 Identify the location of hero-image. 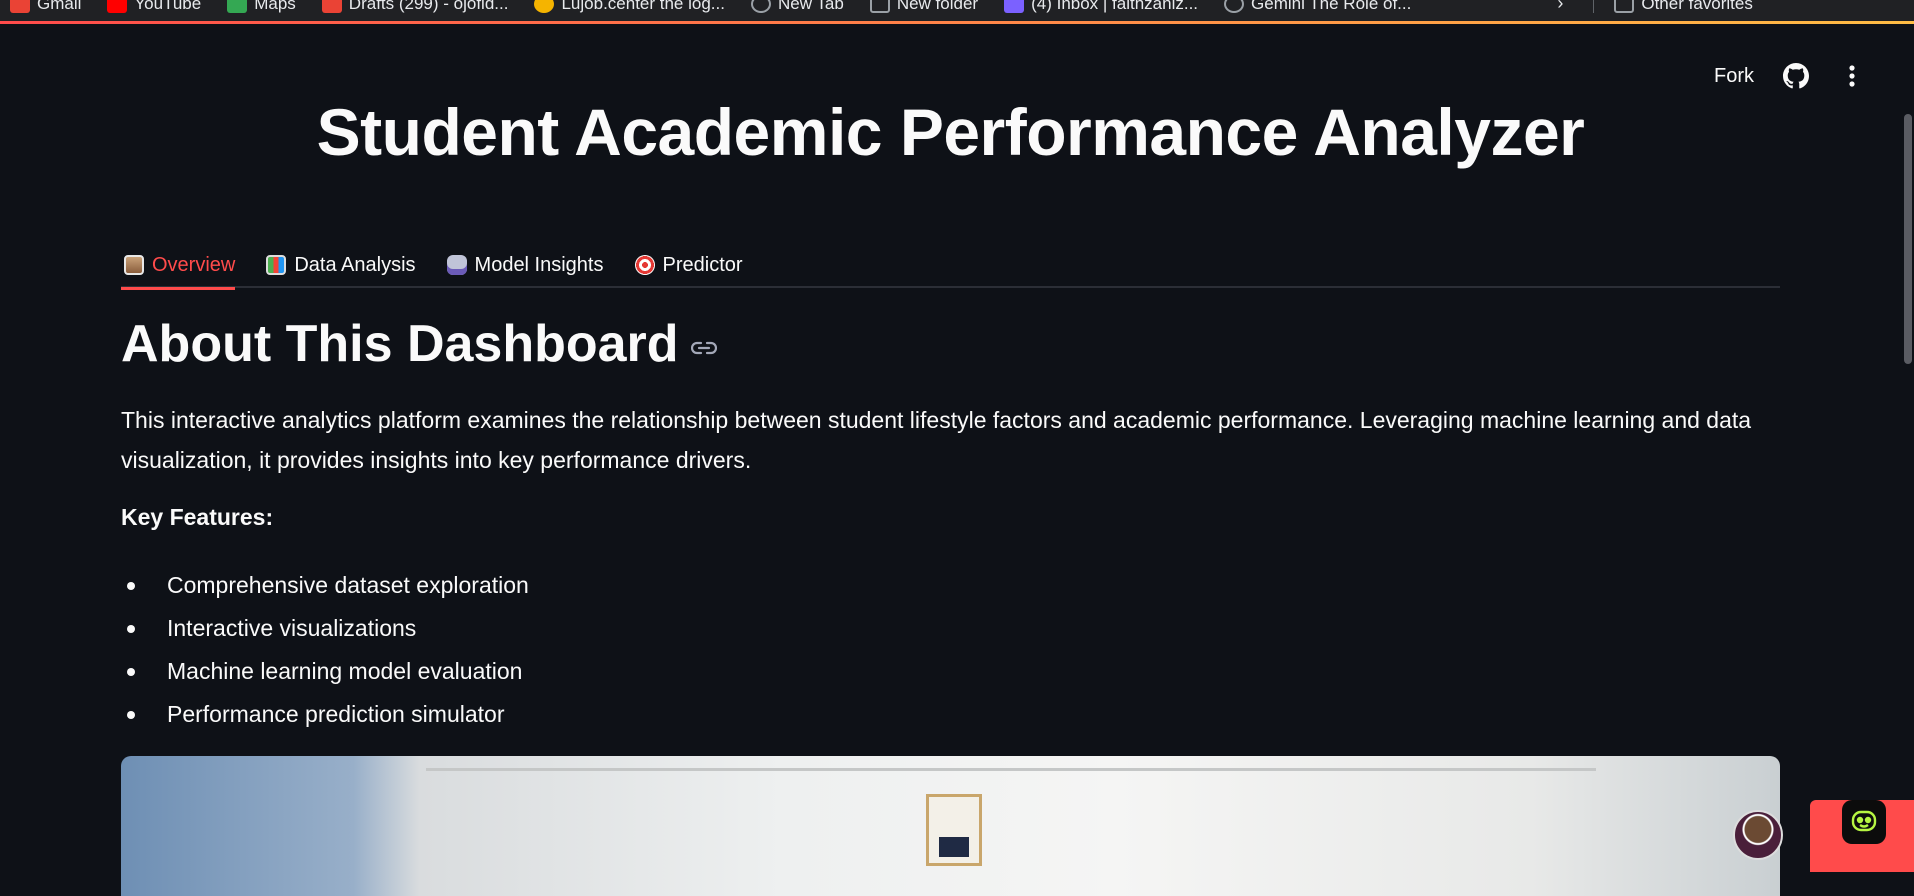
(950, 826).